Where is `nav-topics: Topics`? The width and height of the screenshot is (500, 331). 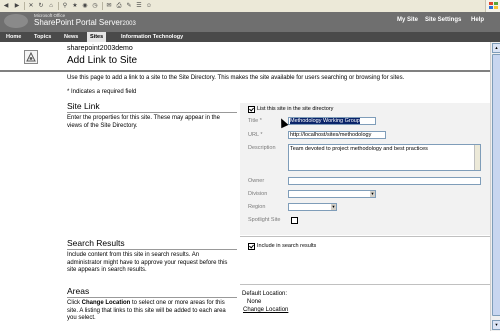 nav-topics: Topics is located at coordinates (42, 37).